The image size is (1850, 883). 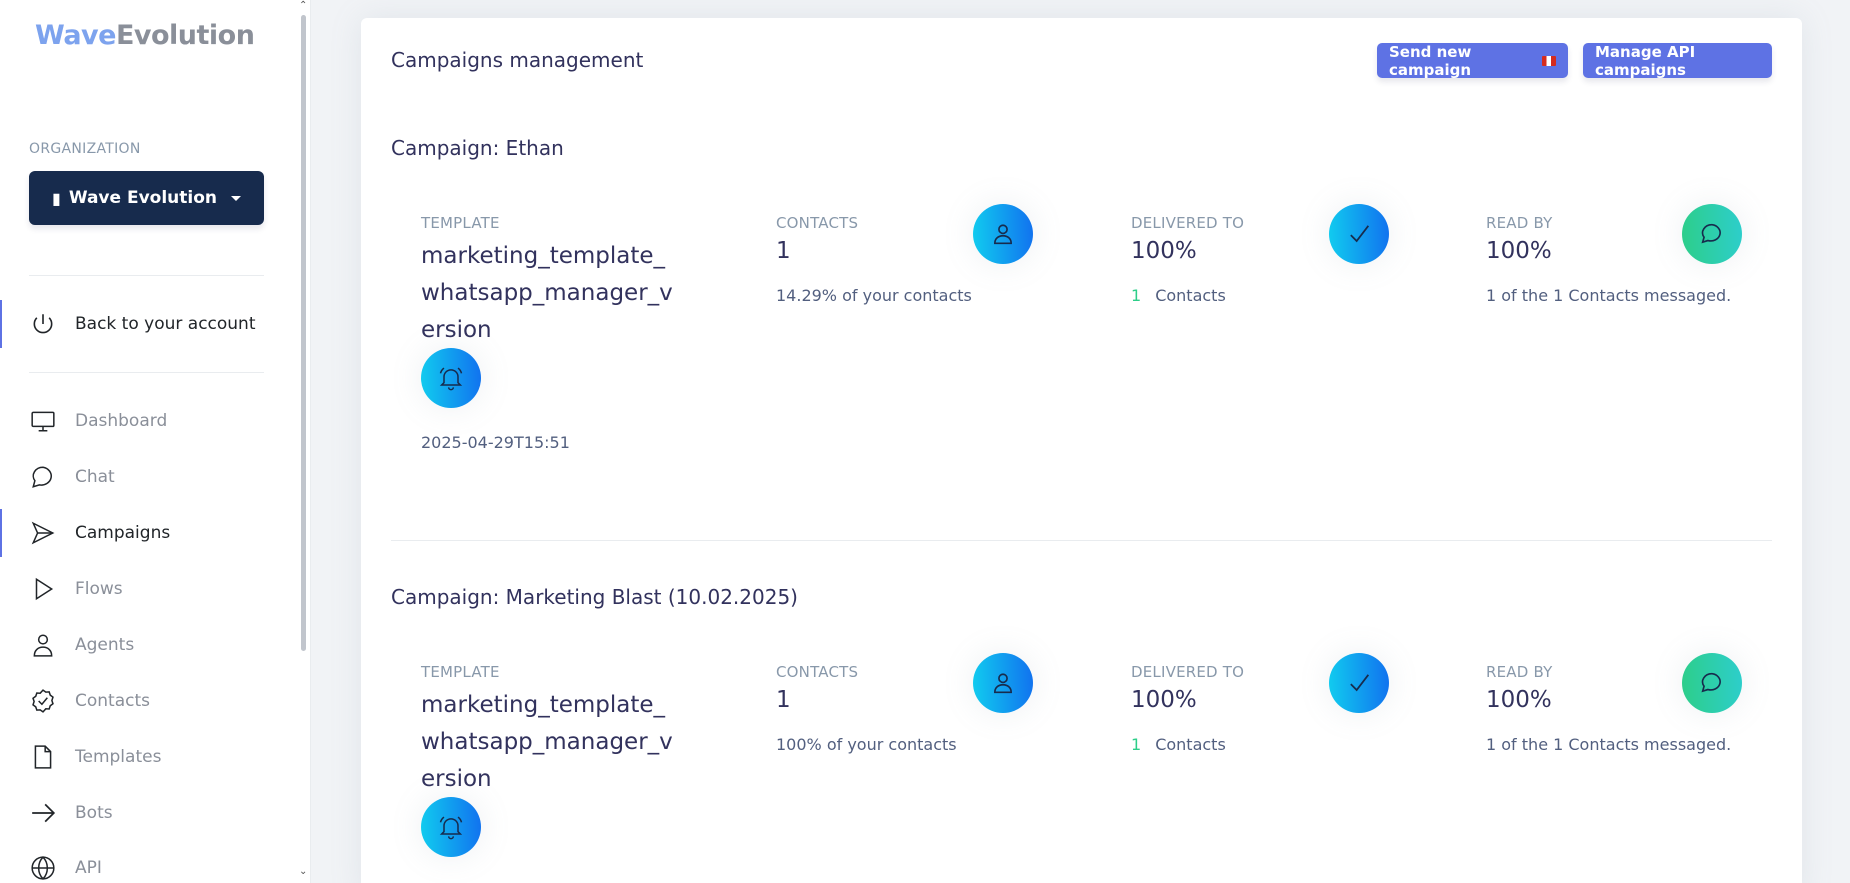 I want to click on contacts-desc: 14.29% of your contacts, so click(x=874, y=295).